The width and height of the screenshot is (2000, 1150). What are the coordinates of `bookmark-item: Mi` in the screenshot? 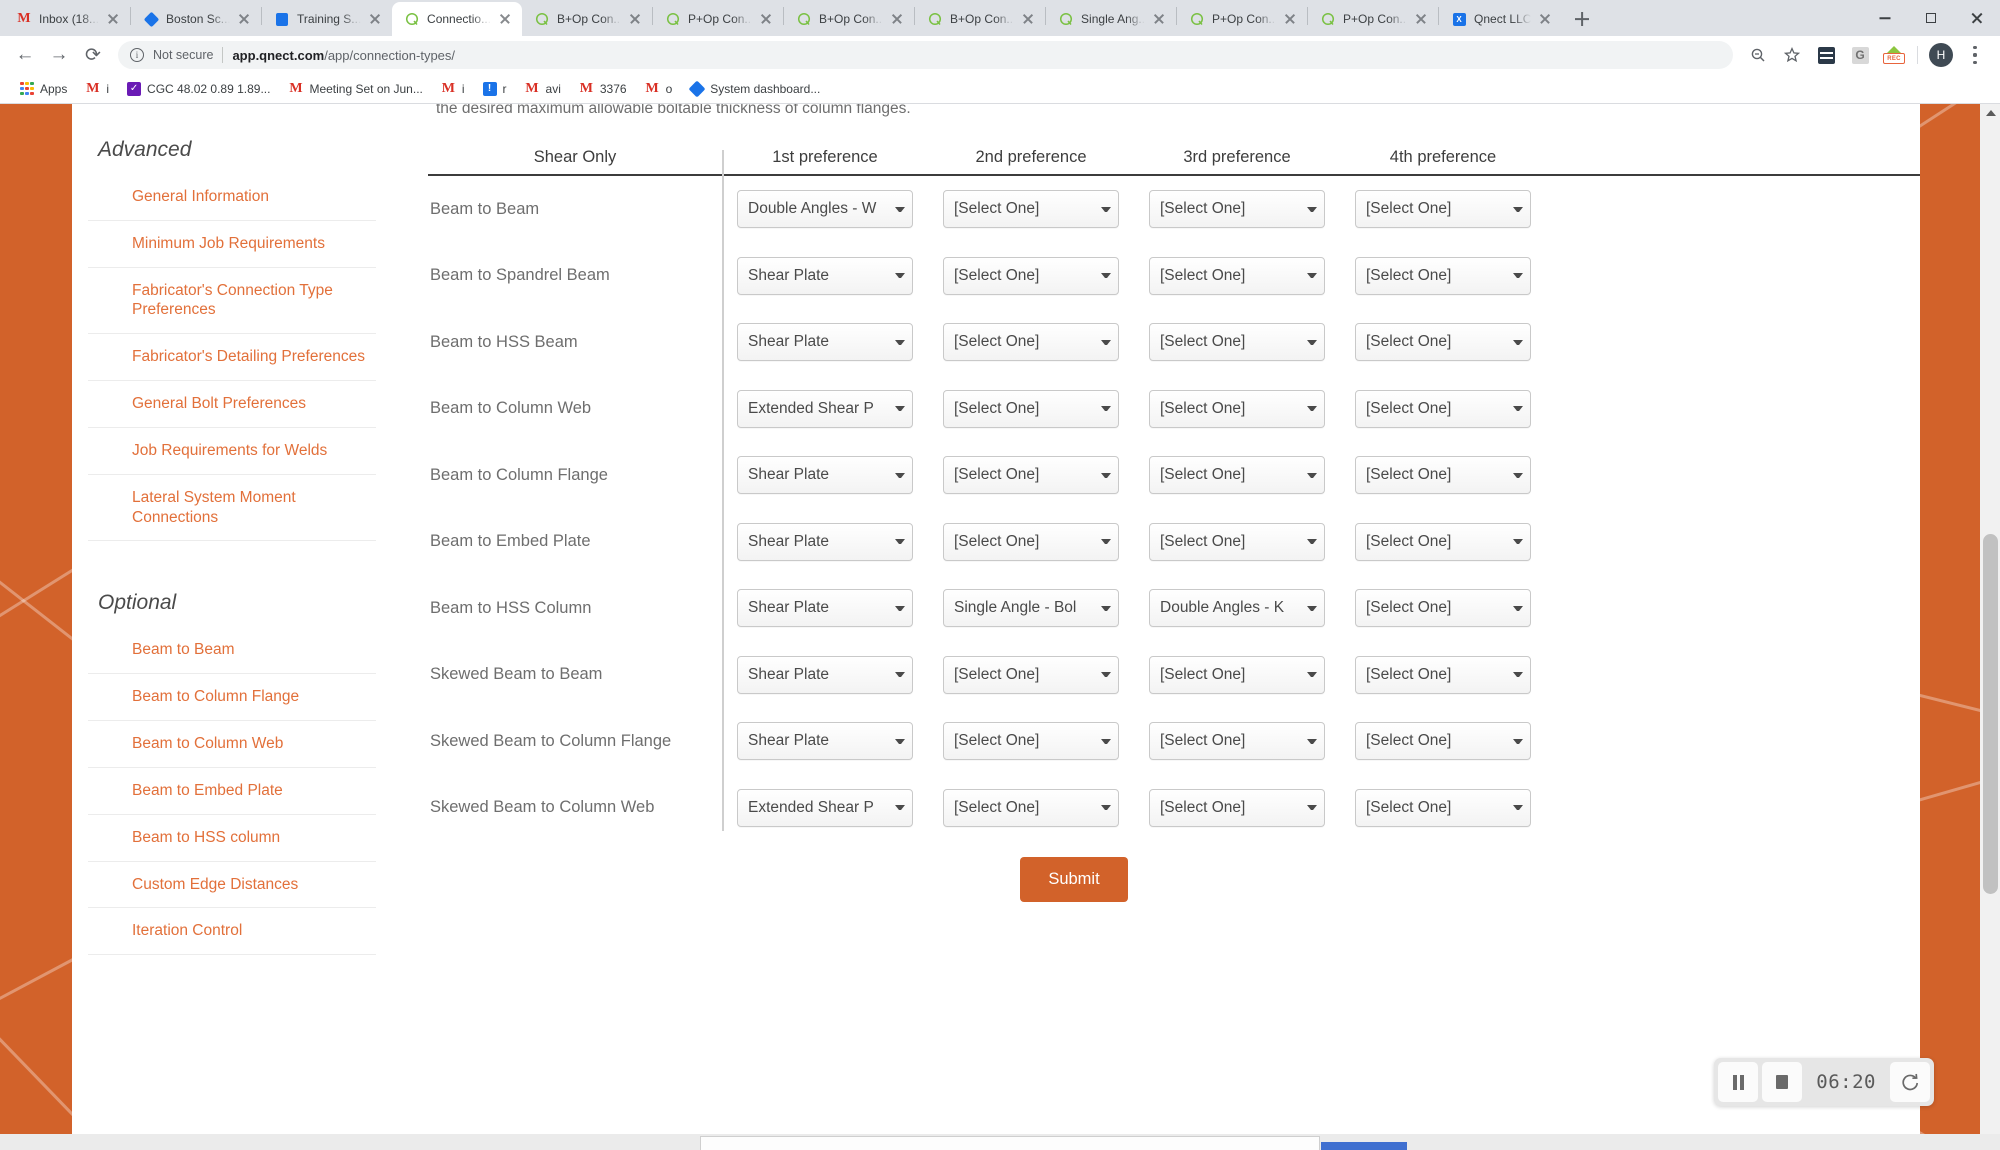 It's located at (453, 88).